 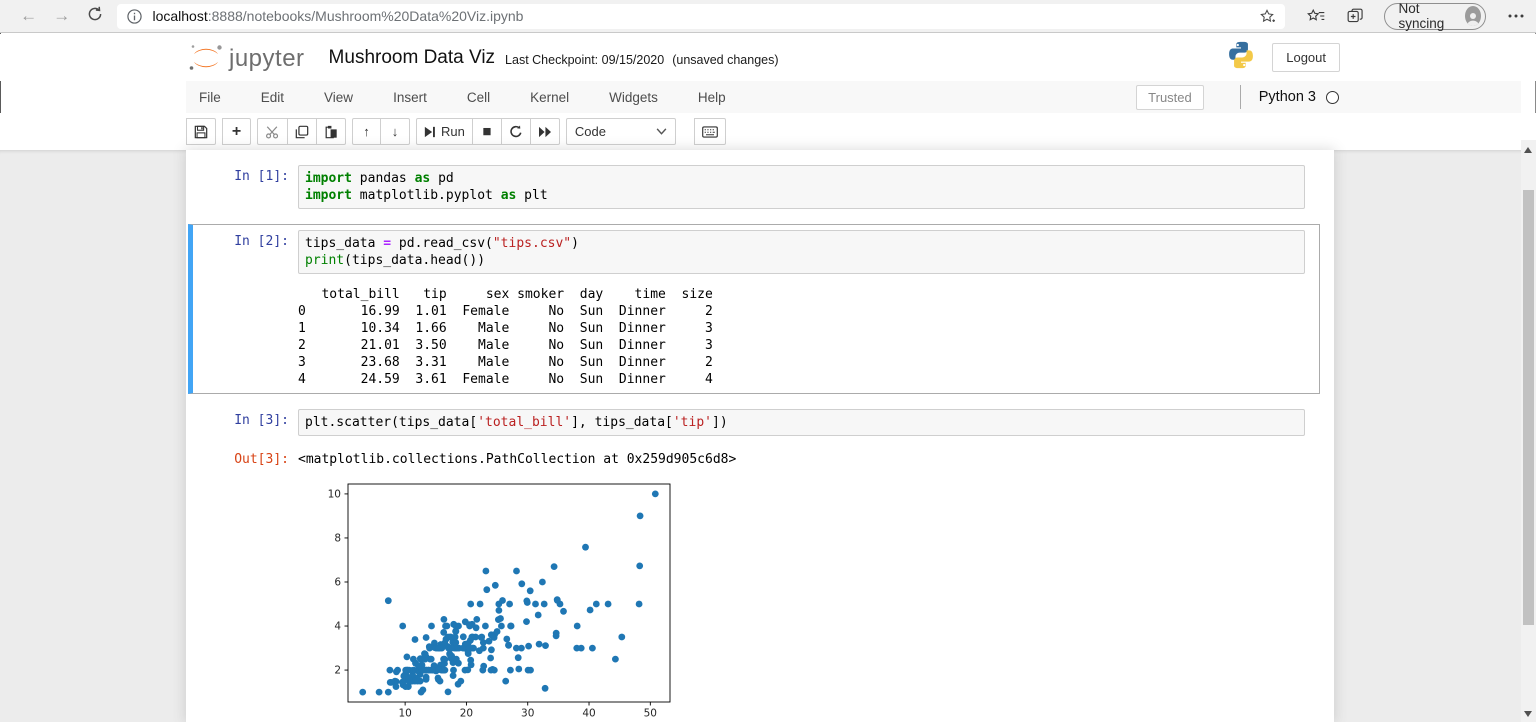 I want to click on menu-edit: Edit, so click(x=272, y=97).